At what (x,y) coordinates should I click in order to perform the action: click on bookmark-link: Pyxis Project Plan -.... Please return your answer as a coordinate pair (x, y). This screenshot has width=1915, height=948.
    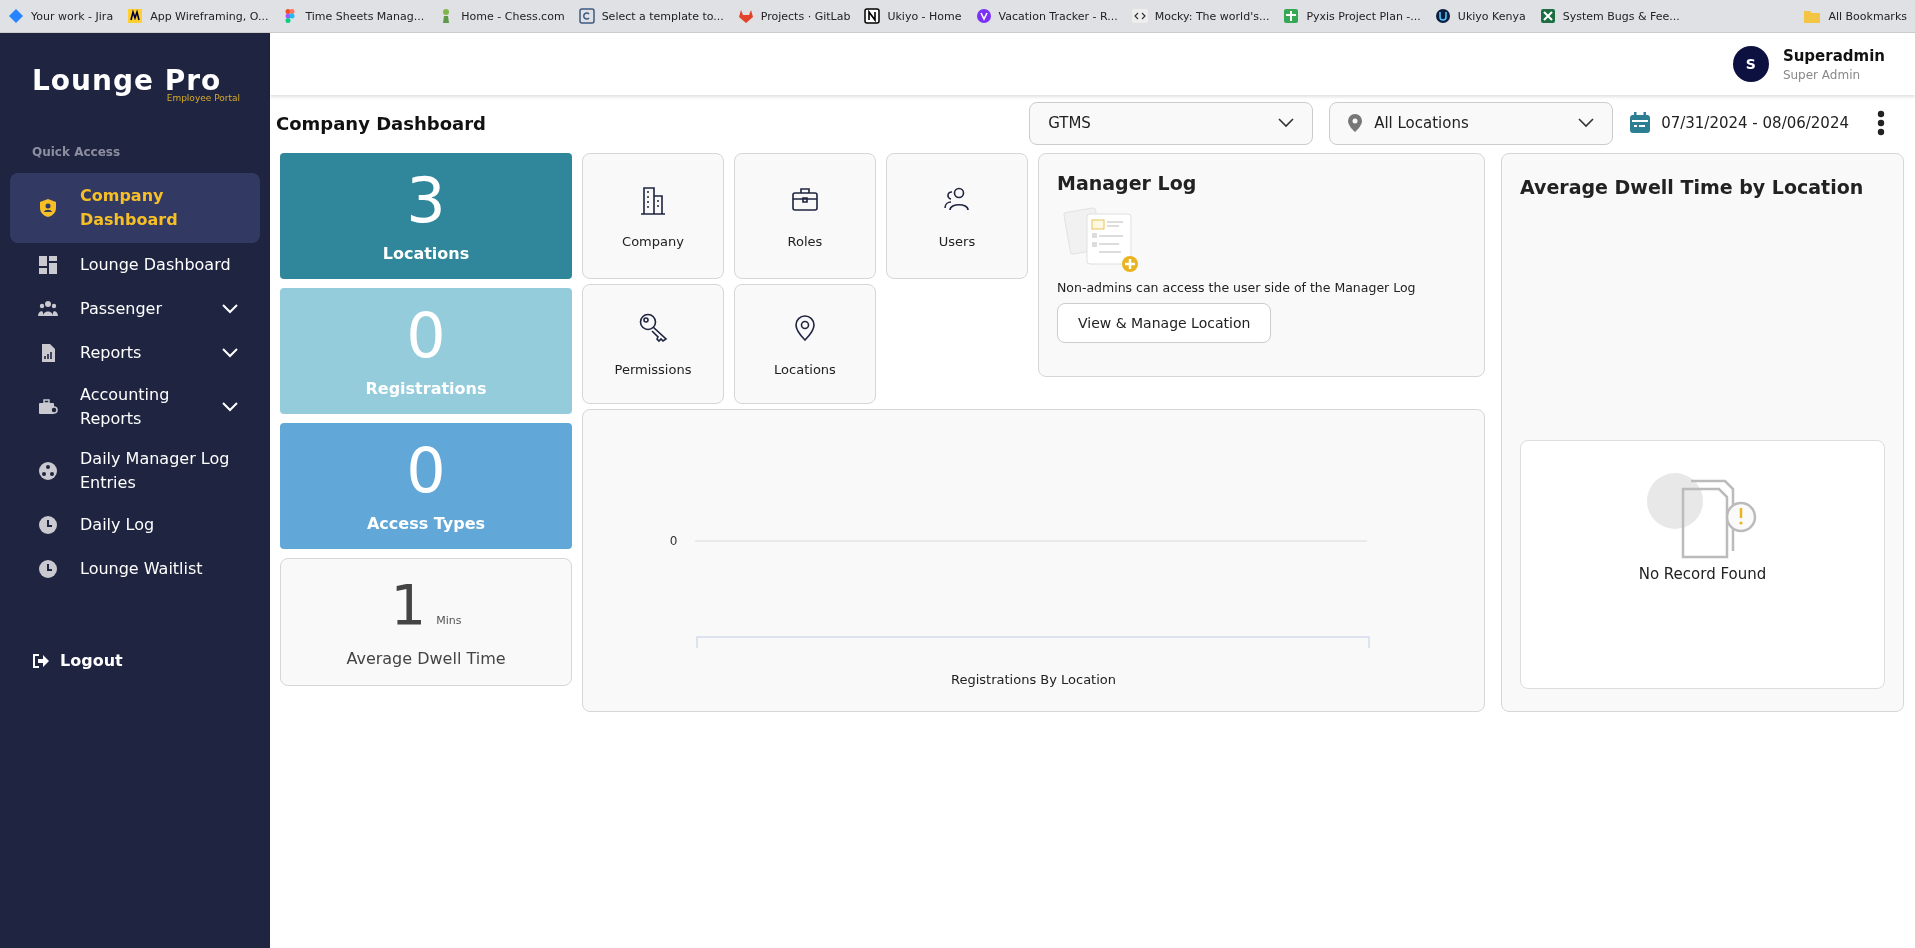
    Looking at the image, I should click on (1352, 16).